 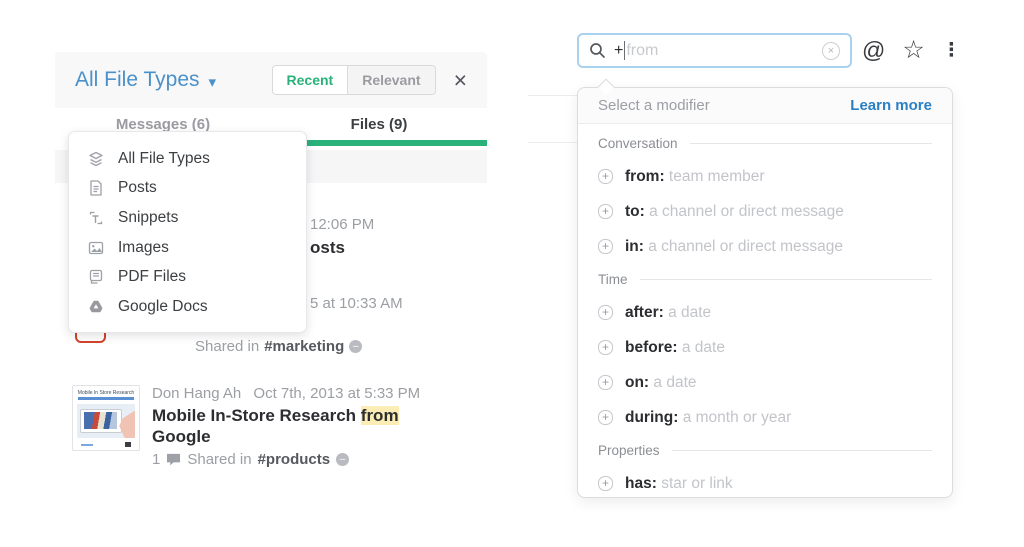 What do you see at coordinates (148, 217) in the screenshot?
I see `menu-item-label: Snippets` at bounding box center [148, 217].